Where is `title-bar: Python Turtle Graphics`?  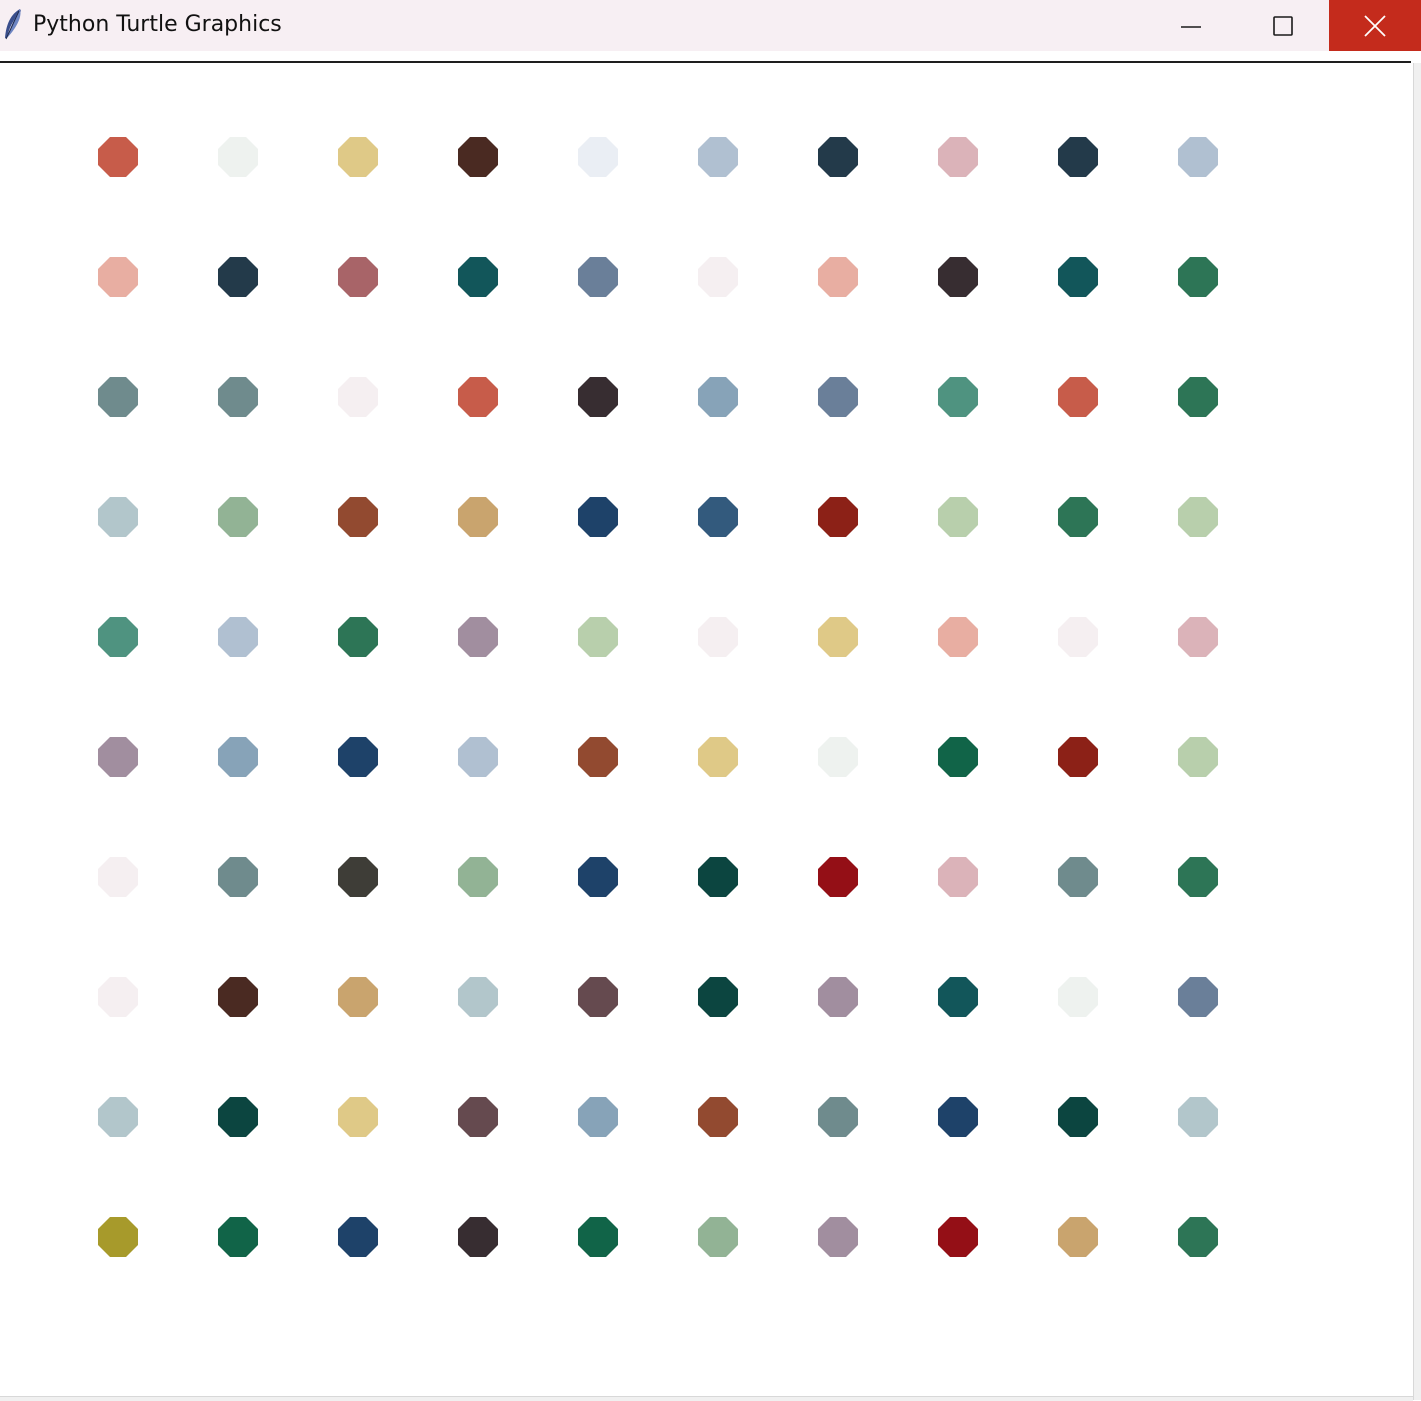 title-bar: Python Turtle Graphics is located at coordinates (710, 25).